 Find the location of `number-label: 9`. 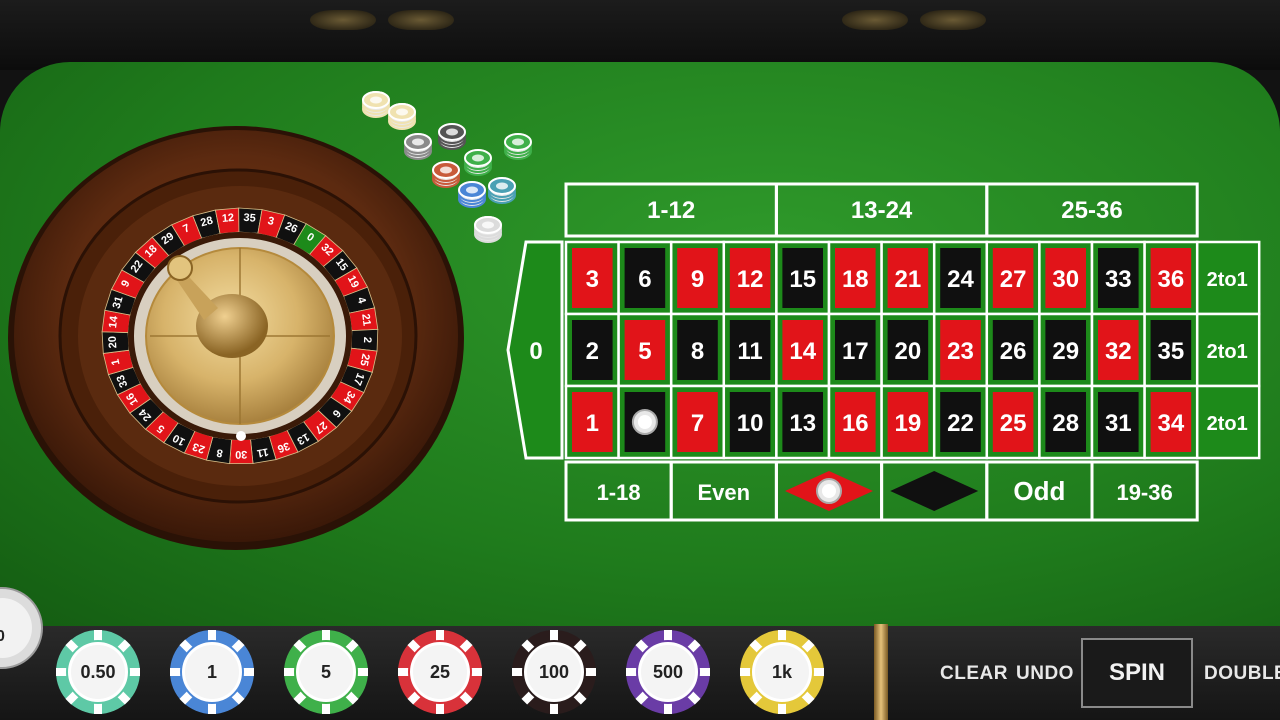

number-label: 9 is located at coordinates (697, 279).